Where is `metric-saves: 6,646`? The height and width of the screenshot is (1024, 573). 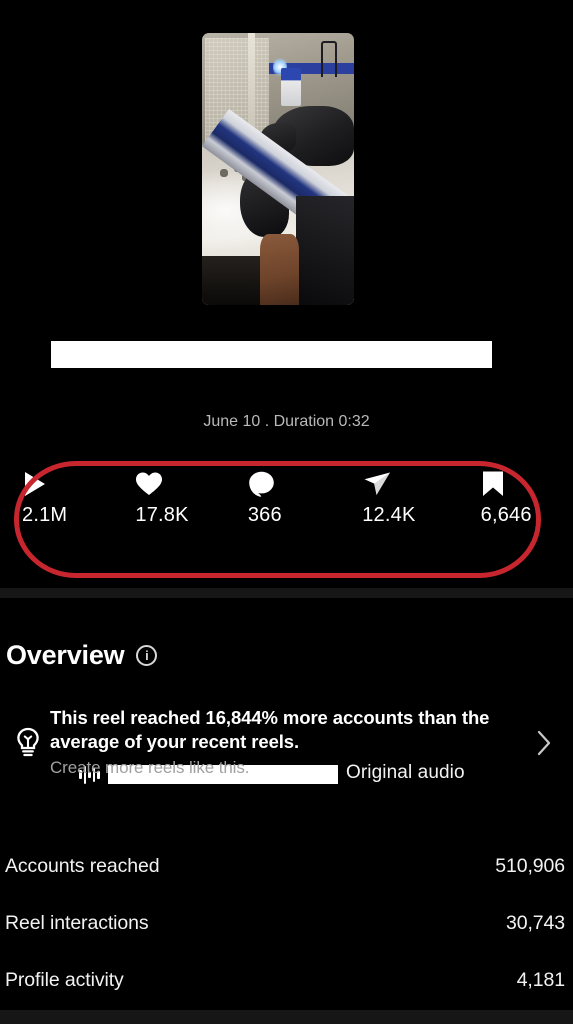
metric-saves: 6,646 is located at coordinates (514, 498).